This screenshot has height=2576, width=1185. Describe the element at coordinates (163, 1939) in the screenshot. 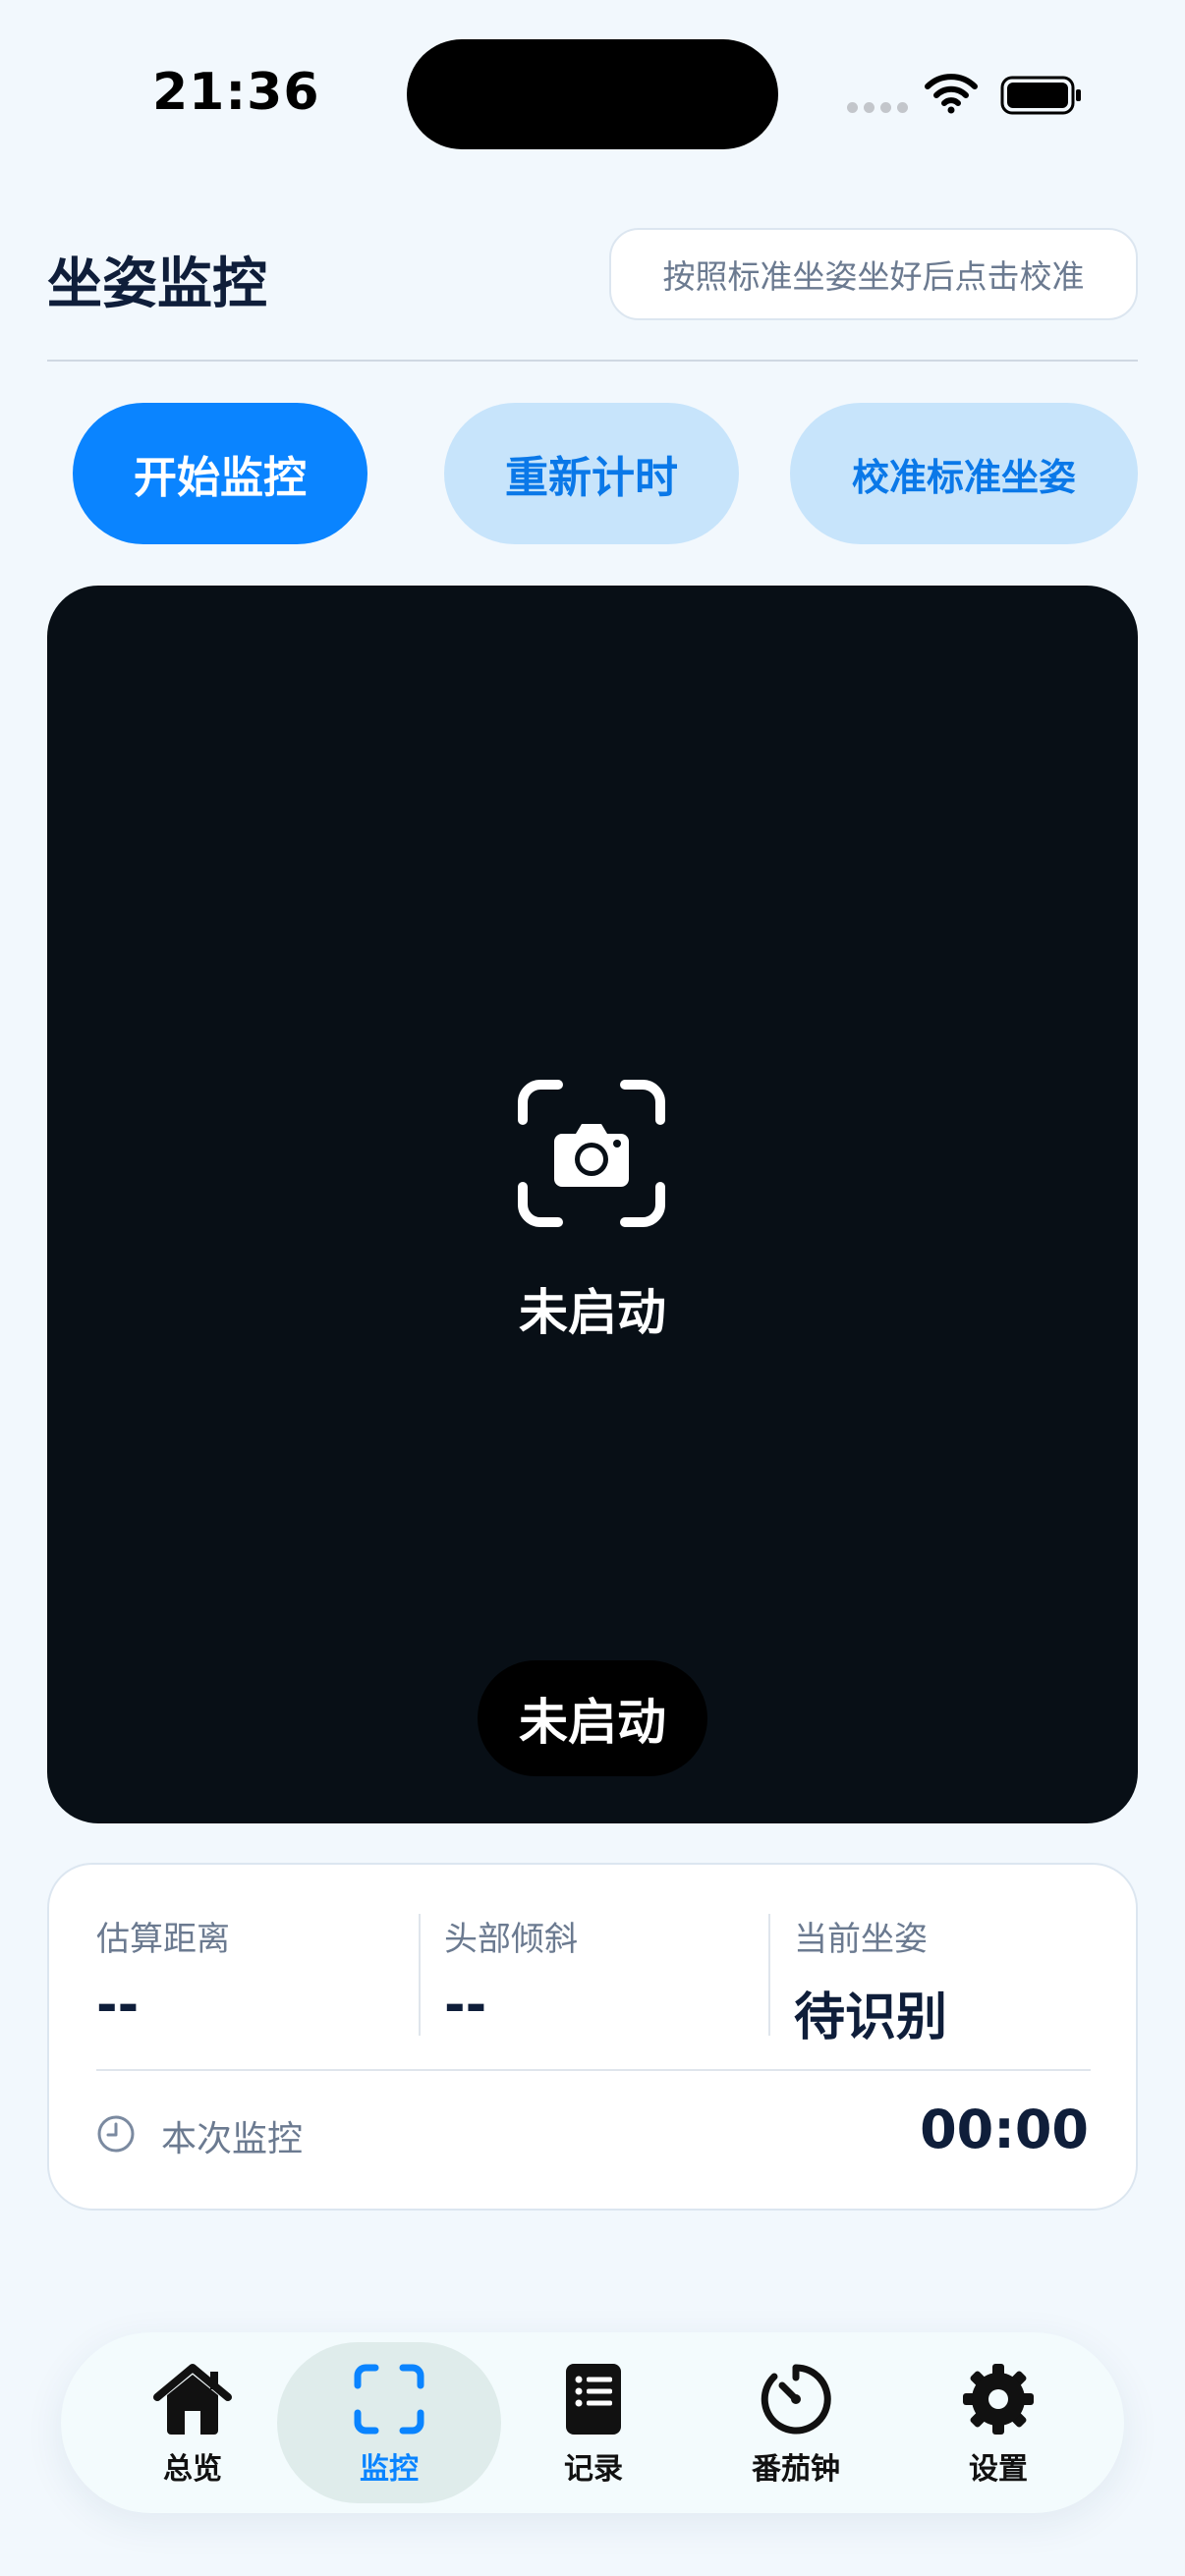

I see `distance-label: 估算距离` at that location.